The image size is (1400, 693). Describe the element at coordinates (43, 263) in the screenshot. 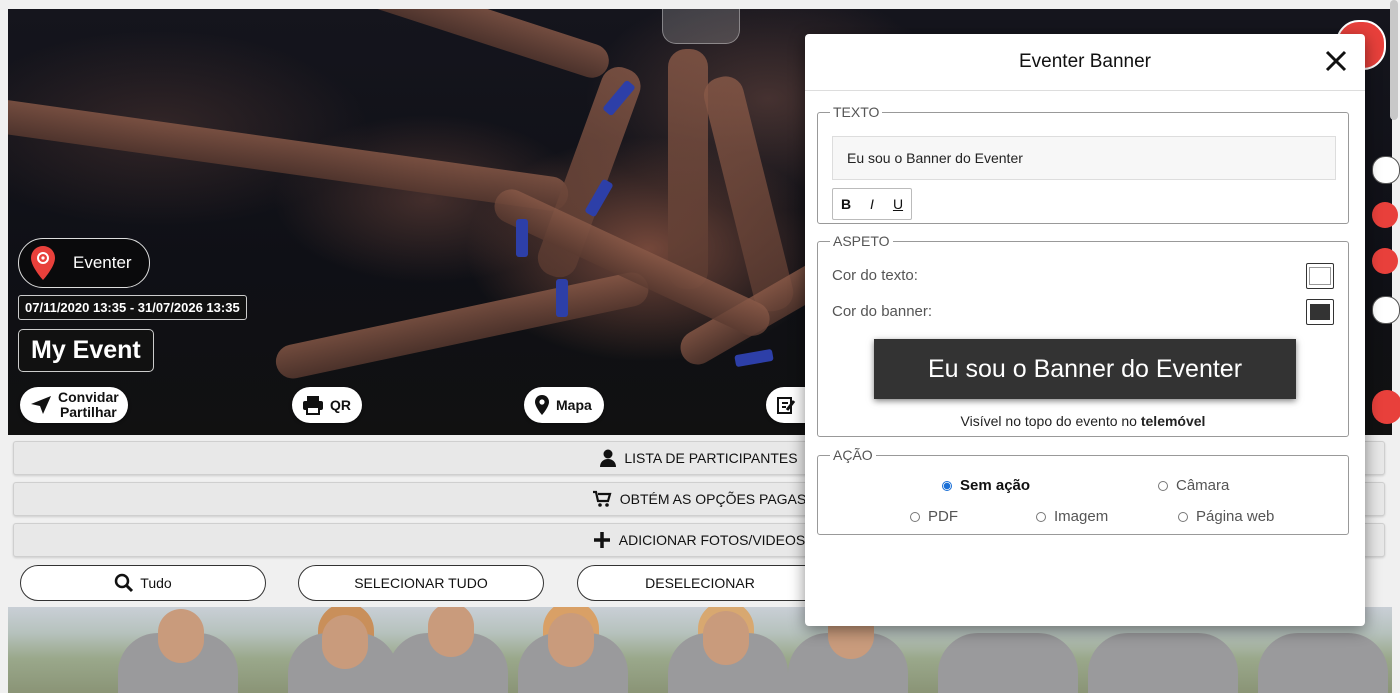

I see `location-pin-icon` at that location.